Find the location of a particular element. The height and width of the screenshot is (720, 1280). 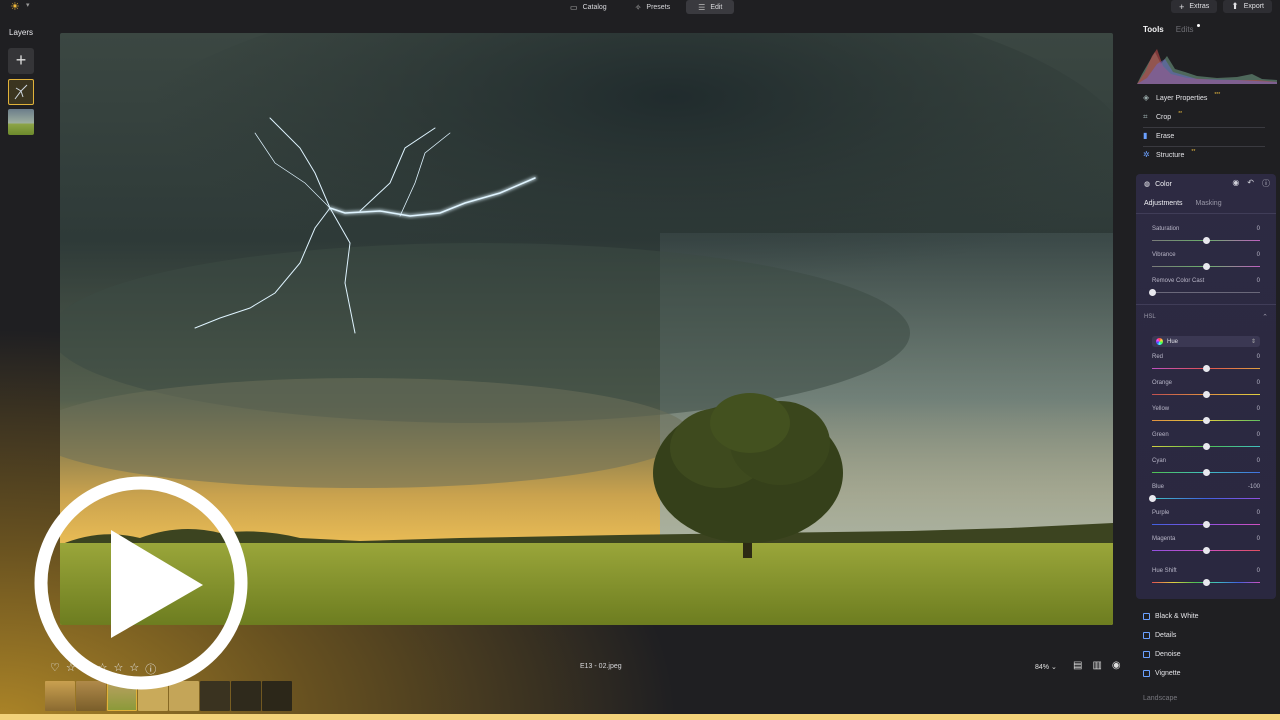

slider-magenta: Magenta 0 is located at coordinates (1206, 548).